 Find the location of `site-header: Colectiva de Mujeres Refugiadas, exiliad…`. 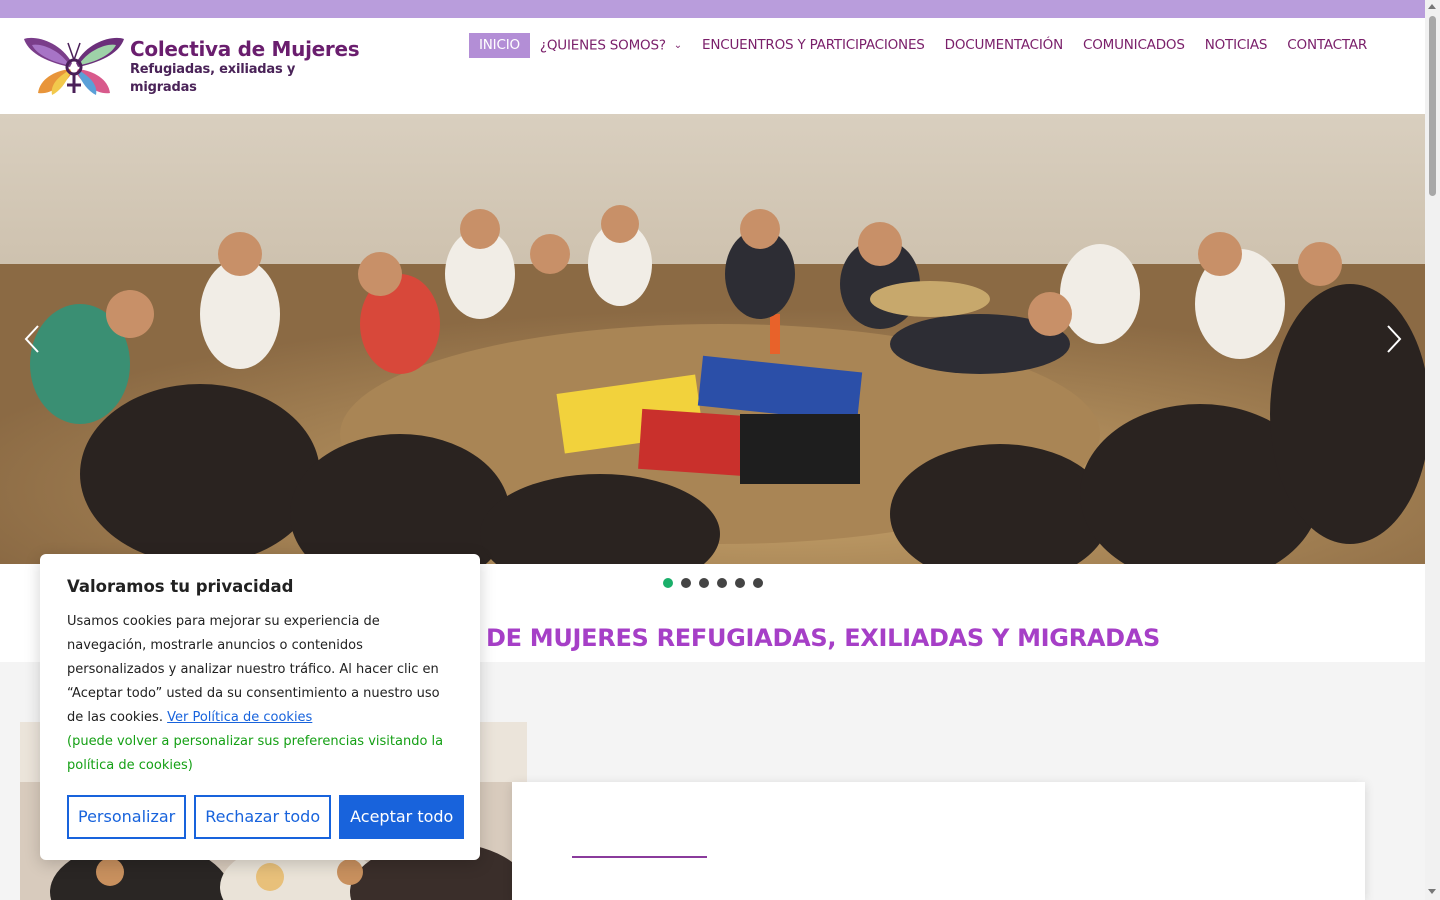

site-header: Colectiva de Mujeres Refugiadas, exiliad… is located at coordinates (712, 66).